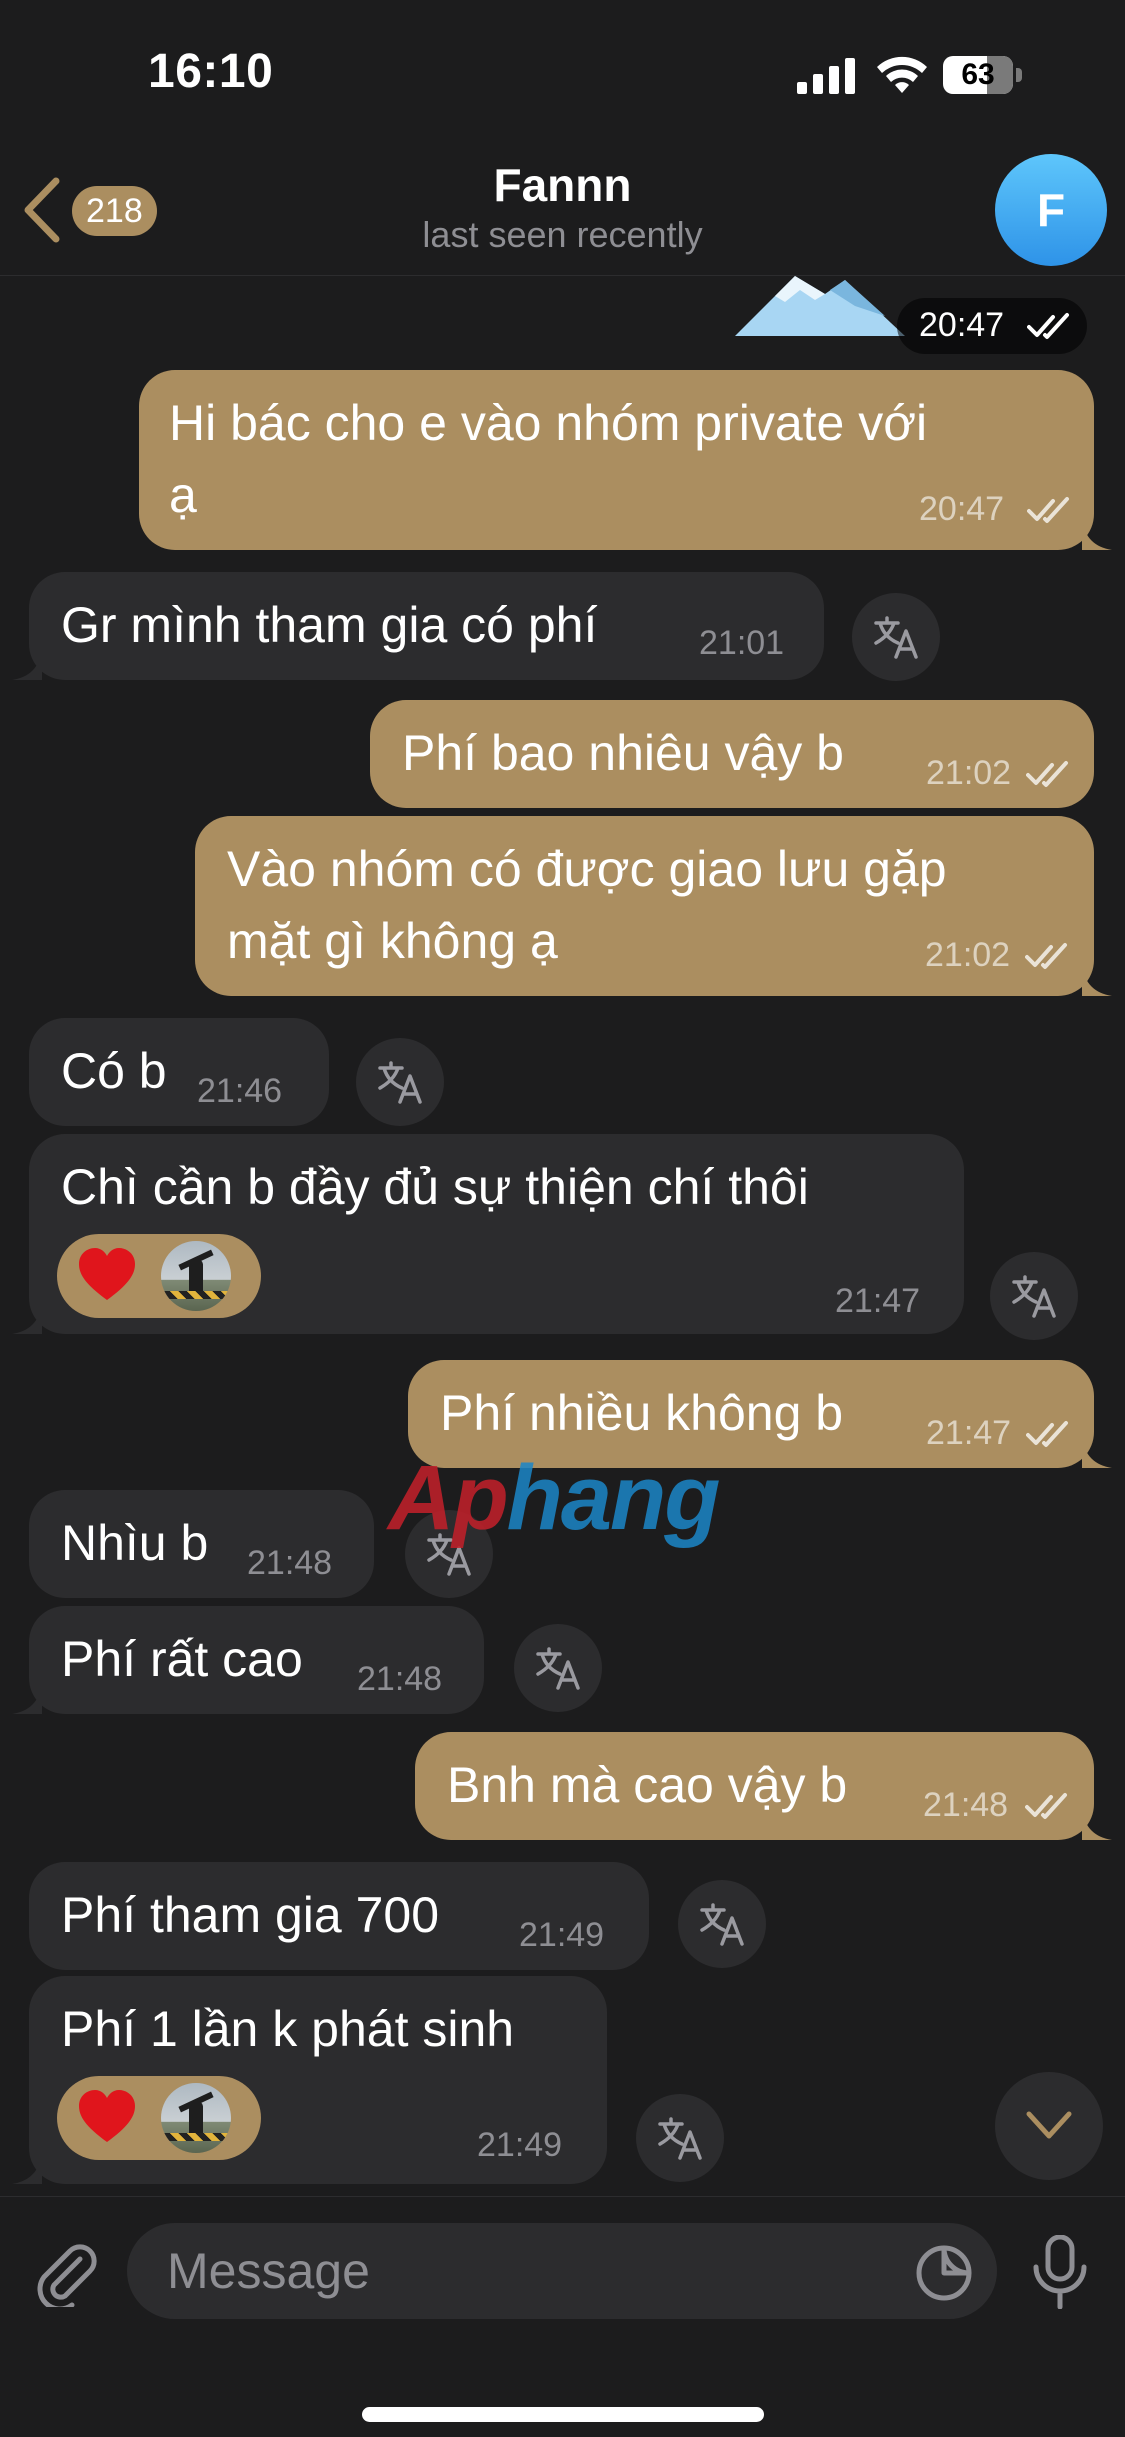 The width and height of the screenshot is (1125, 2437). Describe the element at coordinates (182, 1659) in the screenshot. I see `message-text: Phí rất cao` at that location.